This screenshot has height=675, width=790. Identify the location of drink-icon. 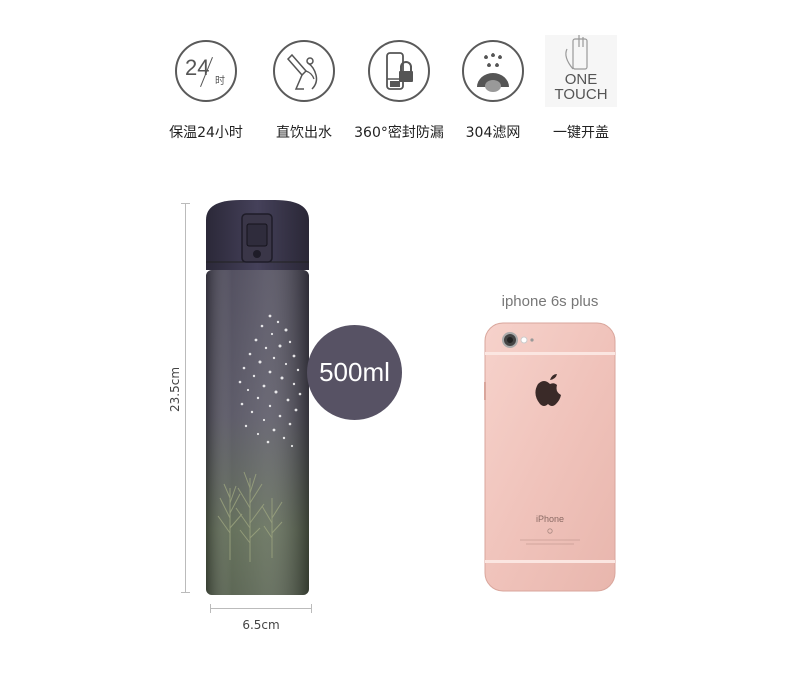
(304, 71).